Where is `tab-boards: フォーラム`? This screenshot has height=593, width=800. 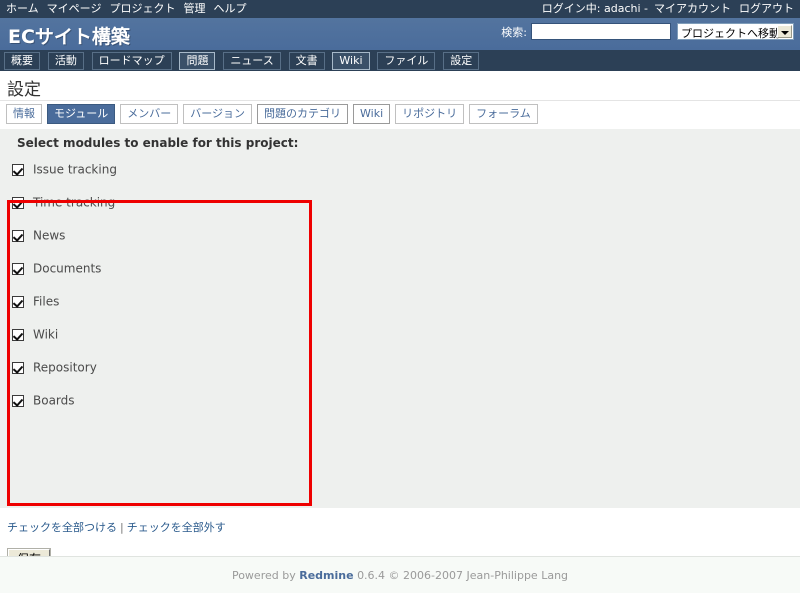 tab-boards: フォーラム is located at coordinates (503, 114).